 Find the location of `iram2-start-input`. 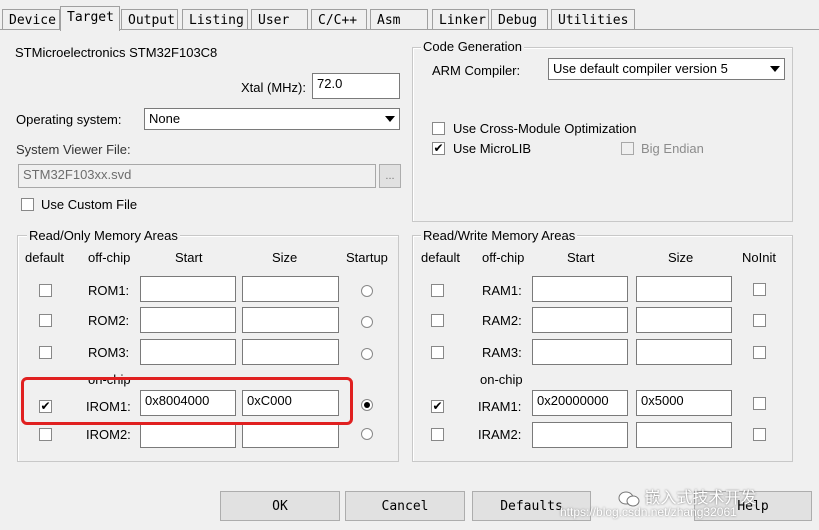

iram2-start-input is located at coordinates (580, 435).